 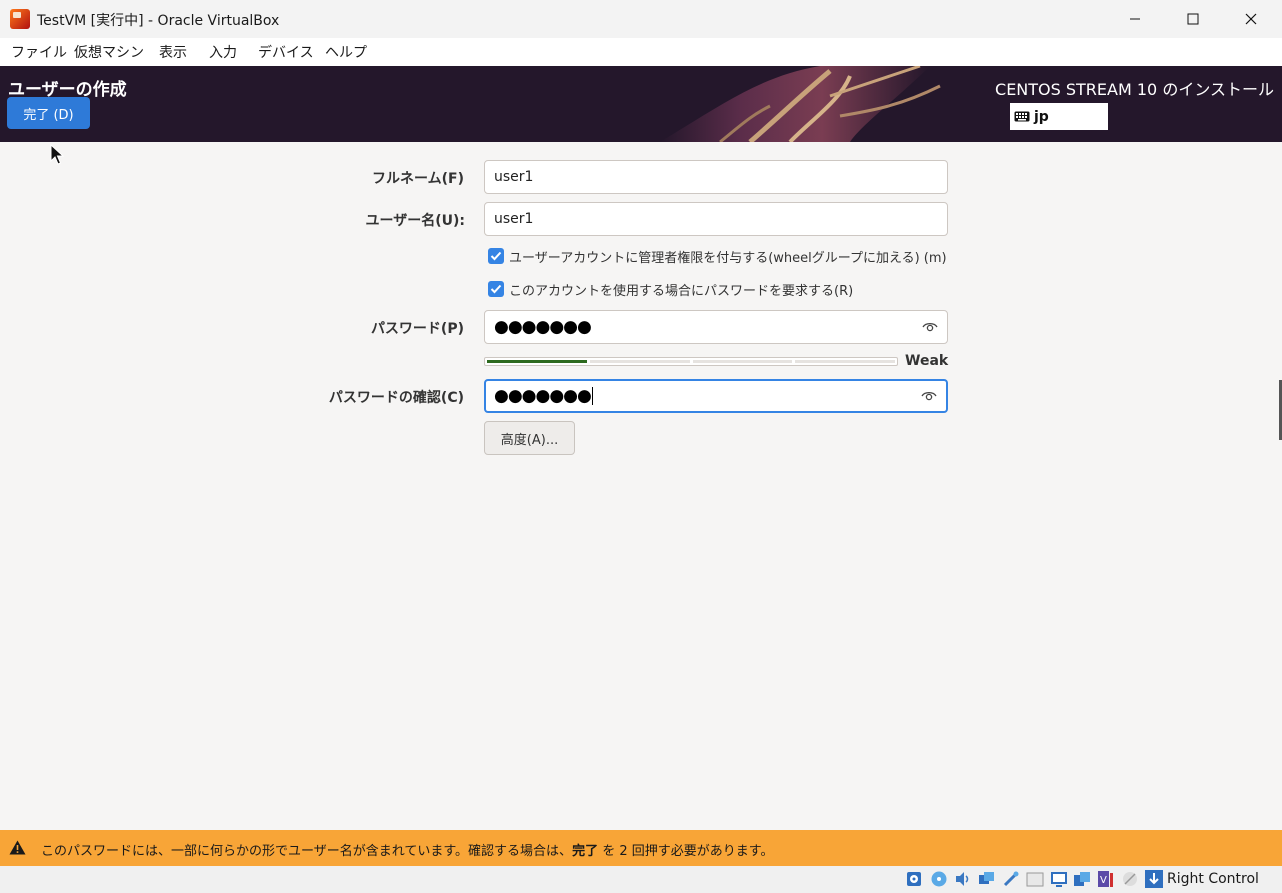 What do you see at coordinates (800, 104) in the screenshot?
I see `header-artwork` at bounding box center [800, 104].